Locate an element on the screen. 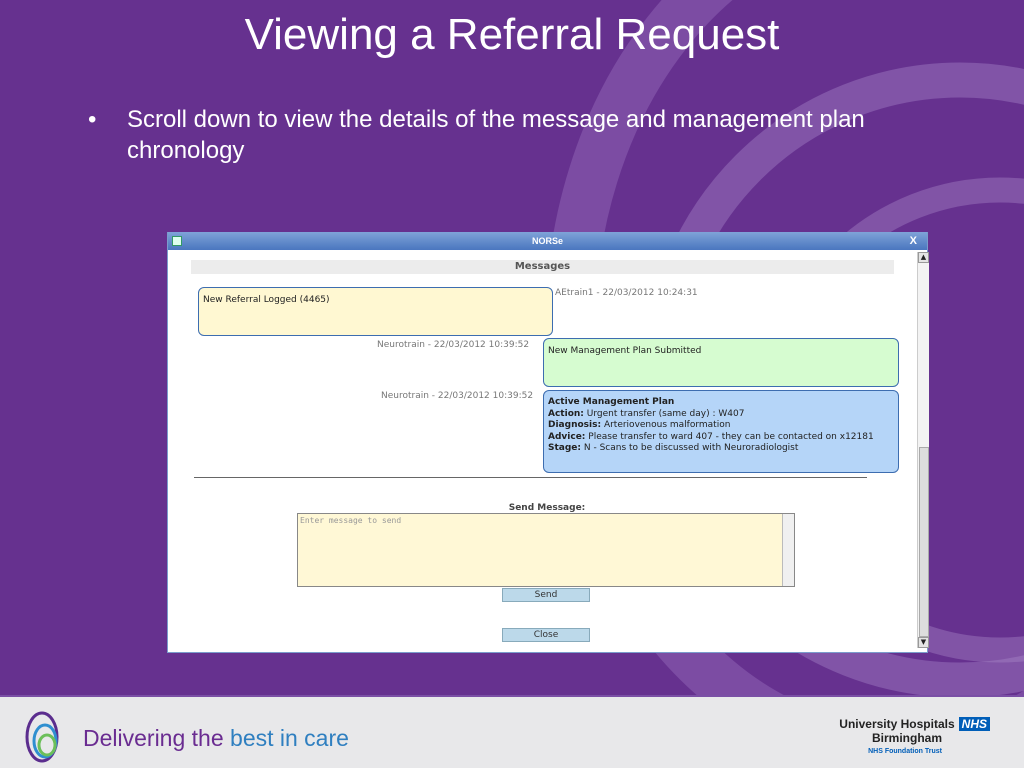 The image size is (1024, 768). divider is located at coordinates (530, 477).